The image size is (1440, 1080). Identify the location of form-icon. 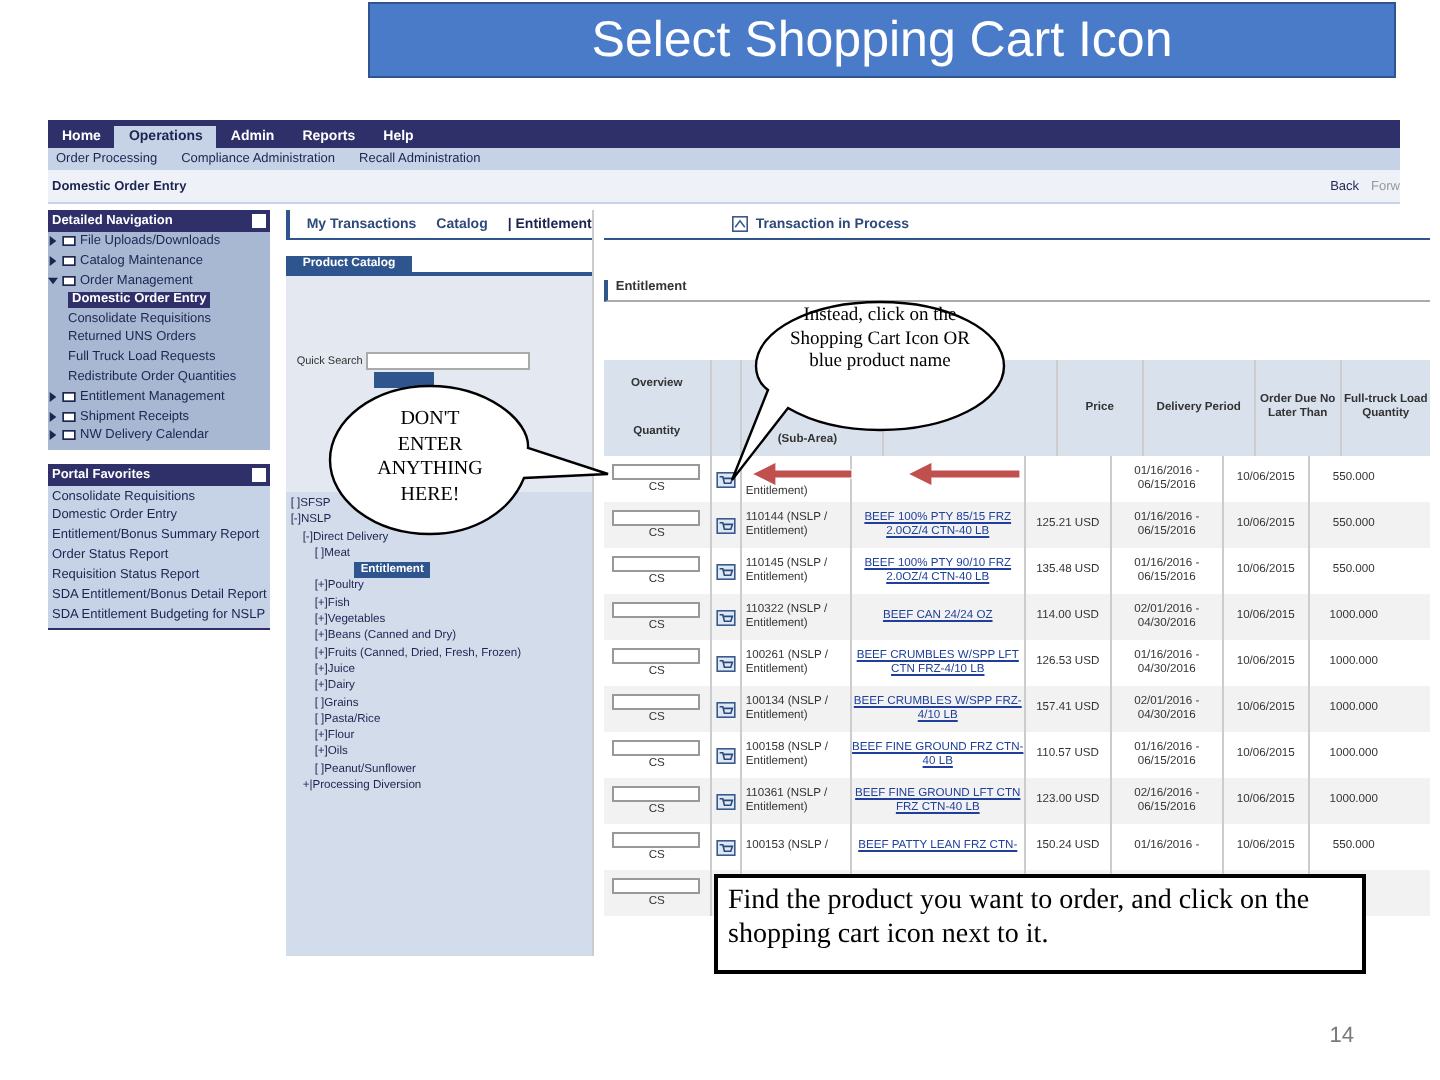
(739, 224).